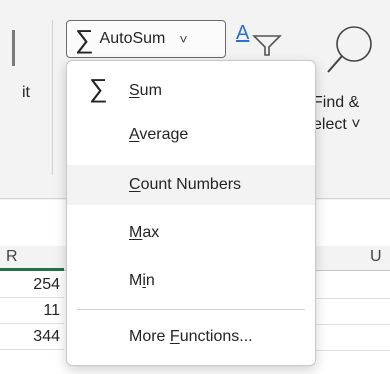 Image resolution: width=390 pixels, height=374 pixels. Describe the element at coordinates (337, 114) in the screenshot. I see `find-select-button: Find & elect ˅` at that location.